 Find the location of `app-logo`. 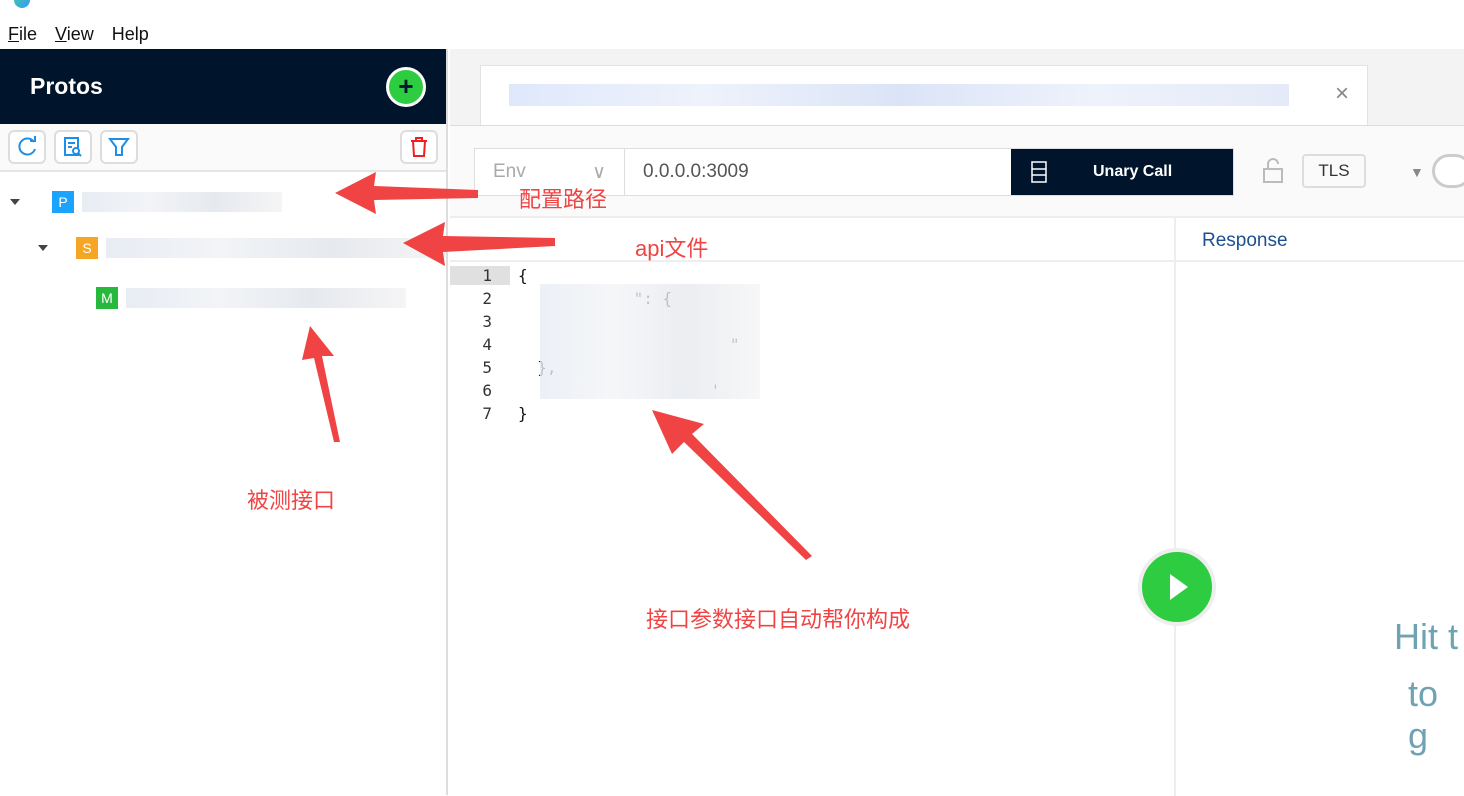

app-logo is located at coordinates (22, 4).